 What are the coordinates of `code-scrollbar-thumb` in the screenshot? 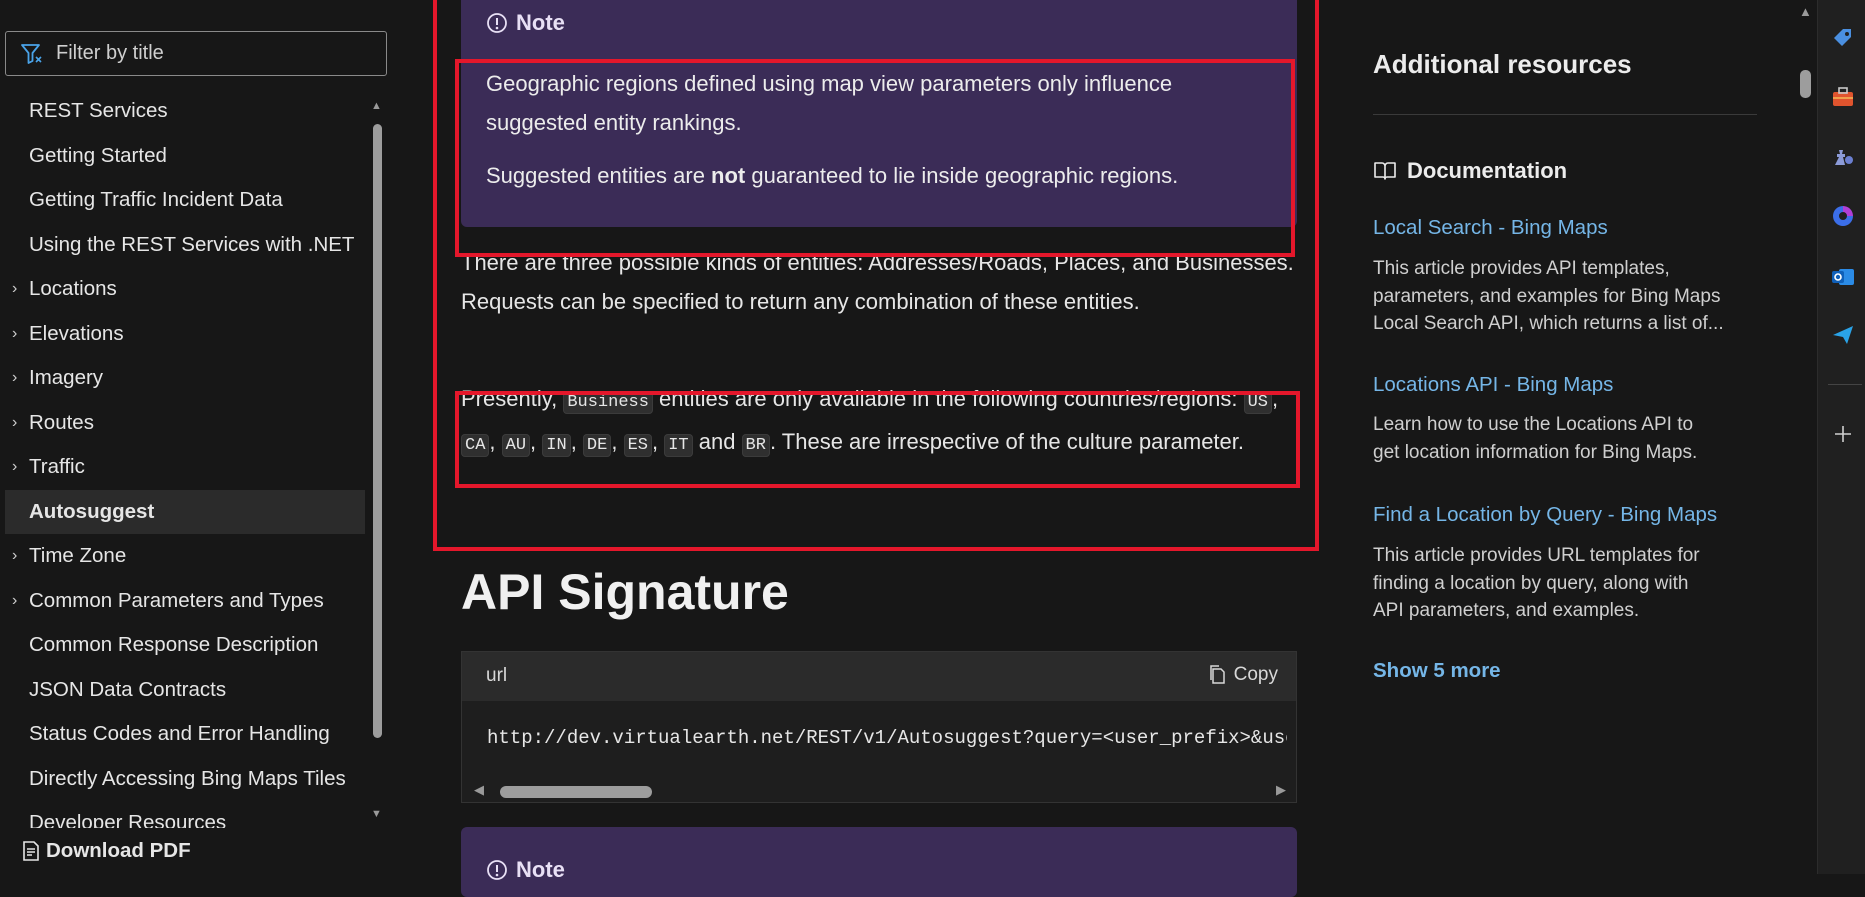 It's located at (576, 792).